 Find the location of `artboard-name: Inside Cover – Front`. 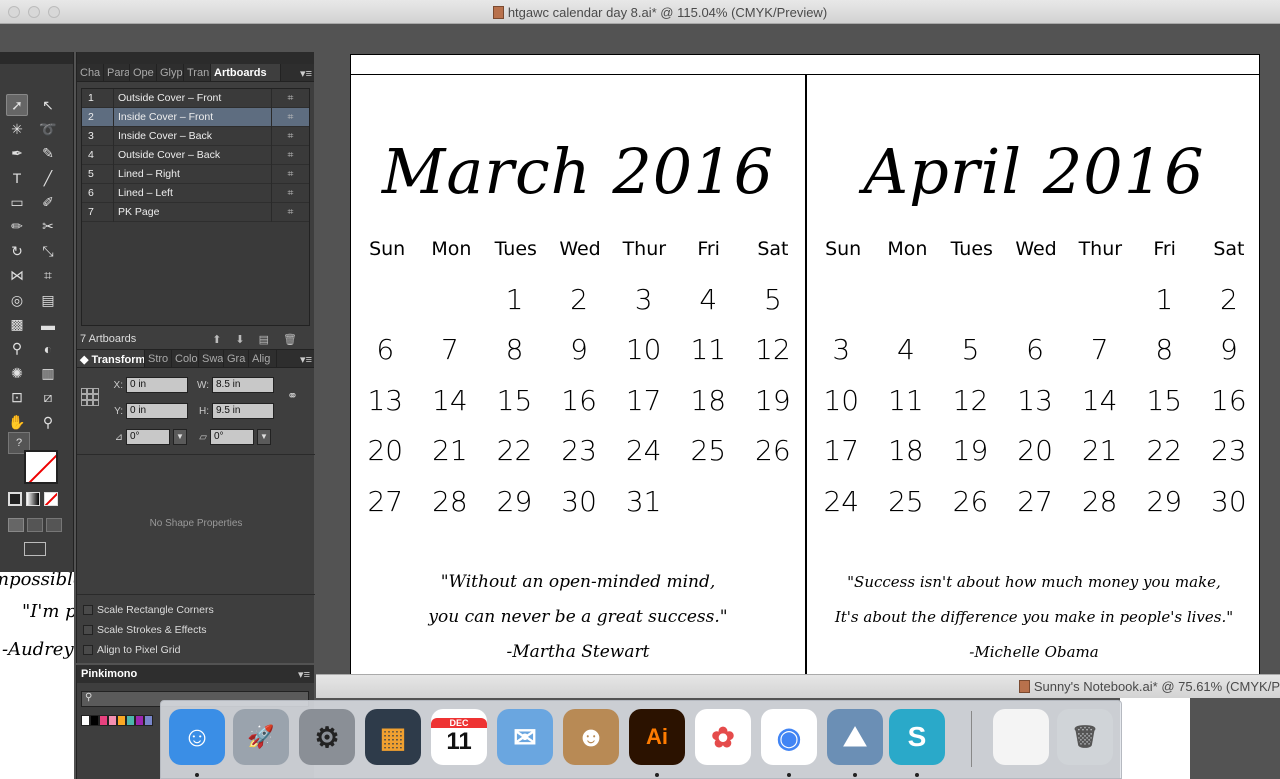

artboard-name: Inside Cover – Front is located at coordinates (192, 117).